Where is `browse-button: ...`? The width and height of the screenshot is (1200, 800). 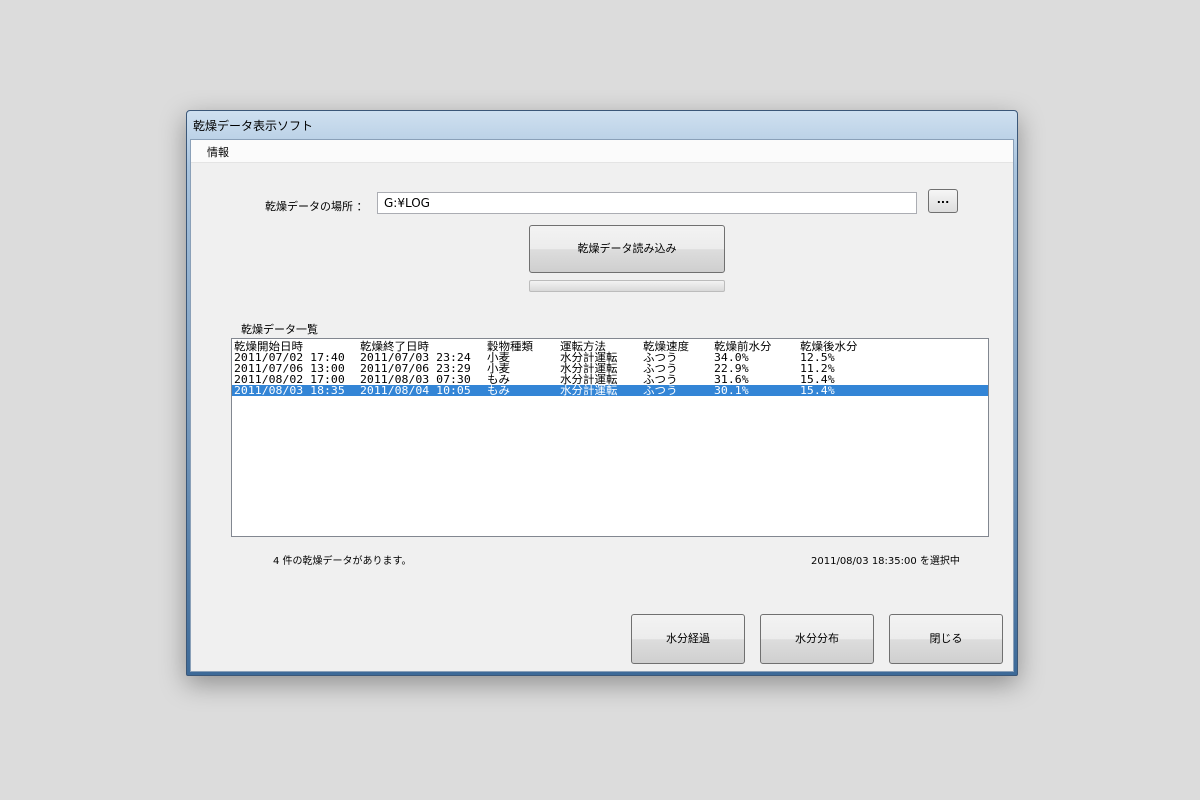
browse-button: ... is located at coordinates (943, 201).